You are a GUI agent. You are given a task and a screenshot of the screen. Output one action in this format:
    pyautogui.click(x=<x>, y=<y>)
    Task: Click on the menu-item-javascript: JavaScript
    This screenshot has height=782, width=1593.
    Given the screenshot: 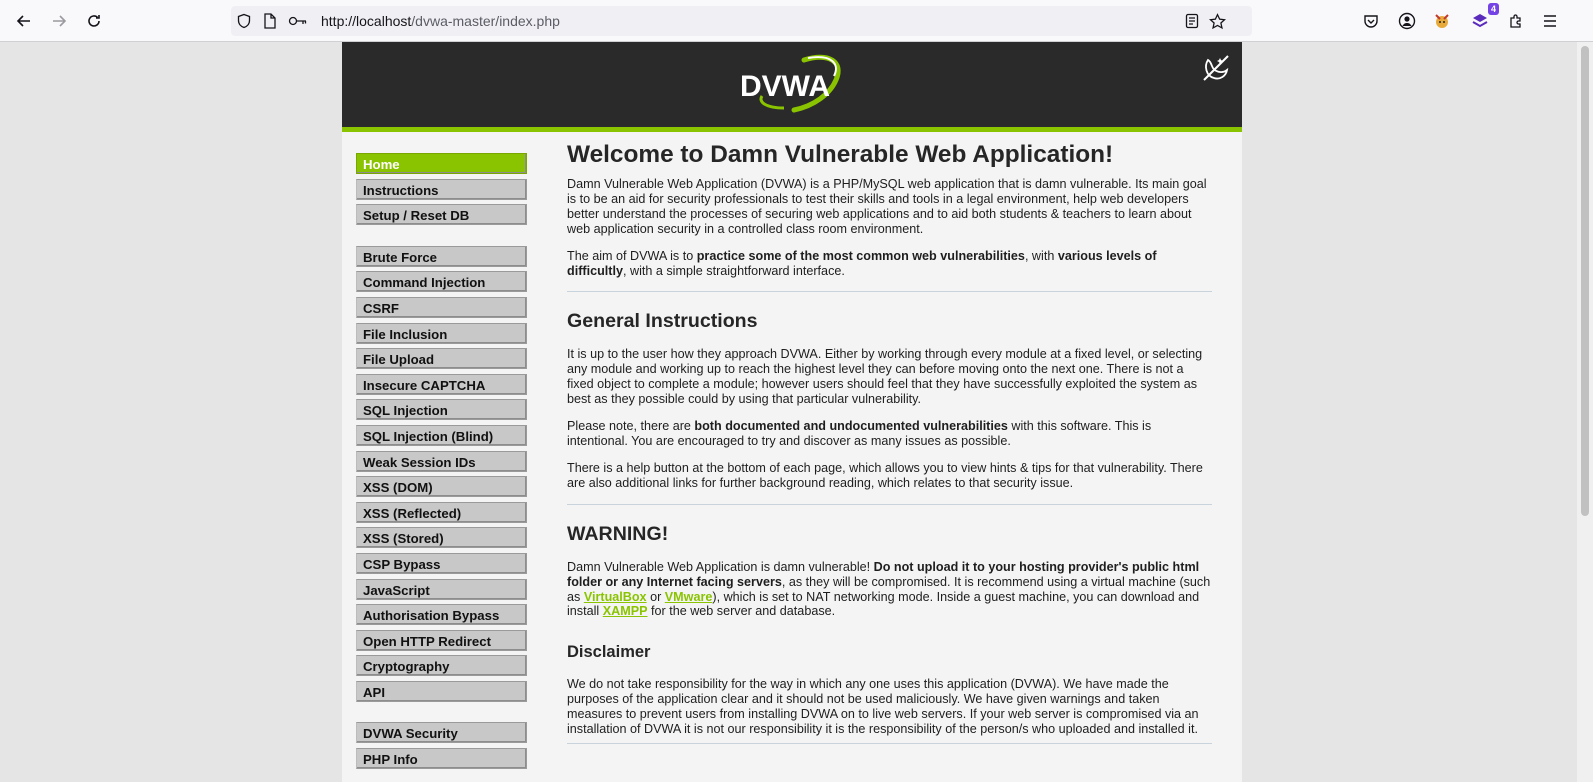 What is the action you would take?
    pyautogui.click(x=441, y=589)
    